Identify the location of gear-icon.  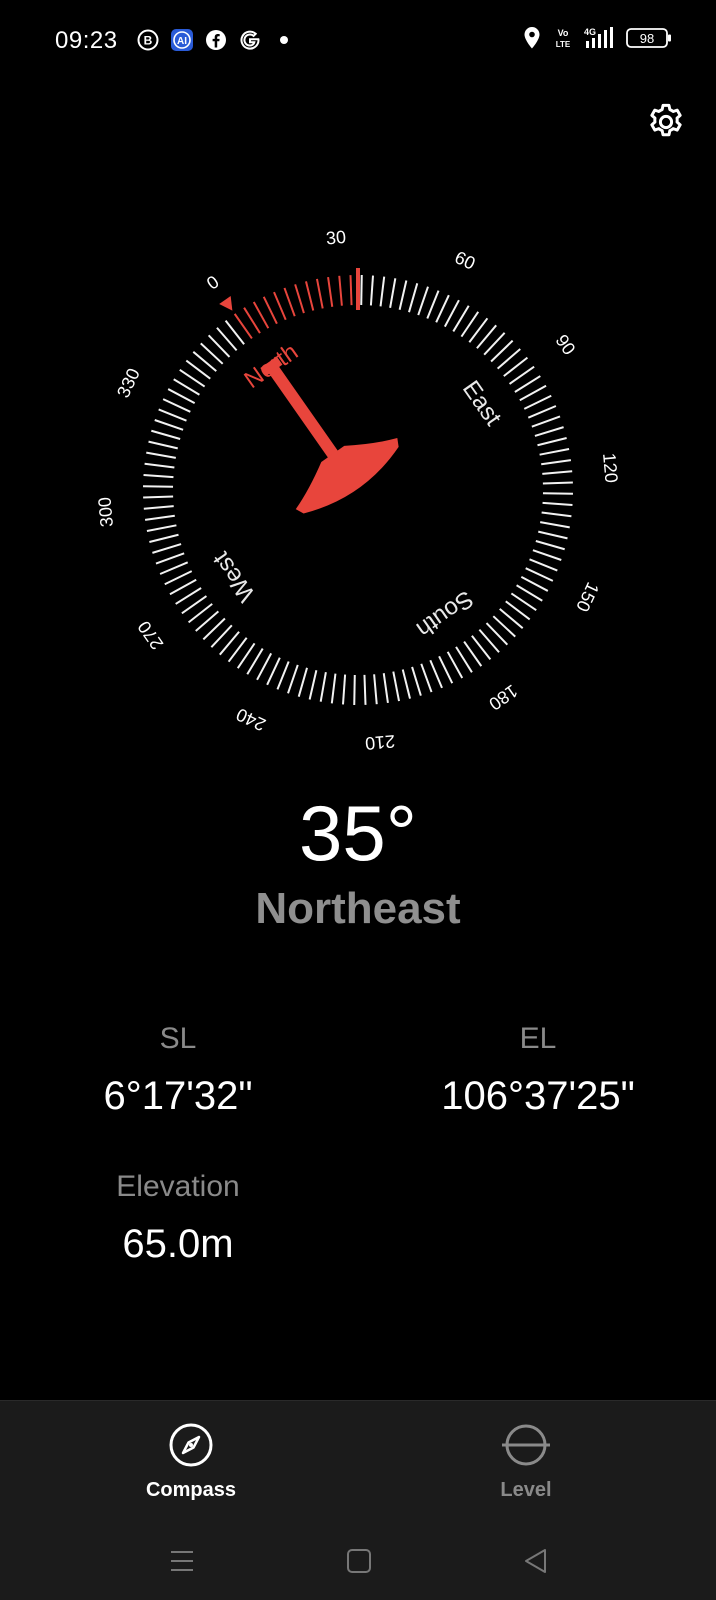
(666, 120).